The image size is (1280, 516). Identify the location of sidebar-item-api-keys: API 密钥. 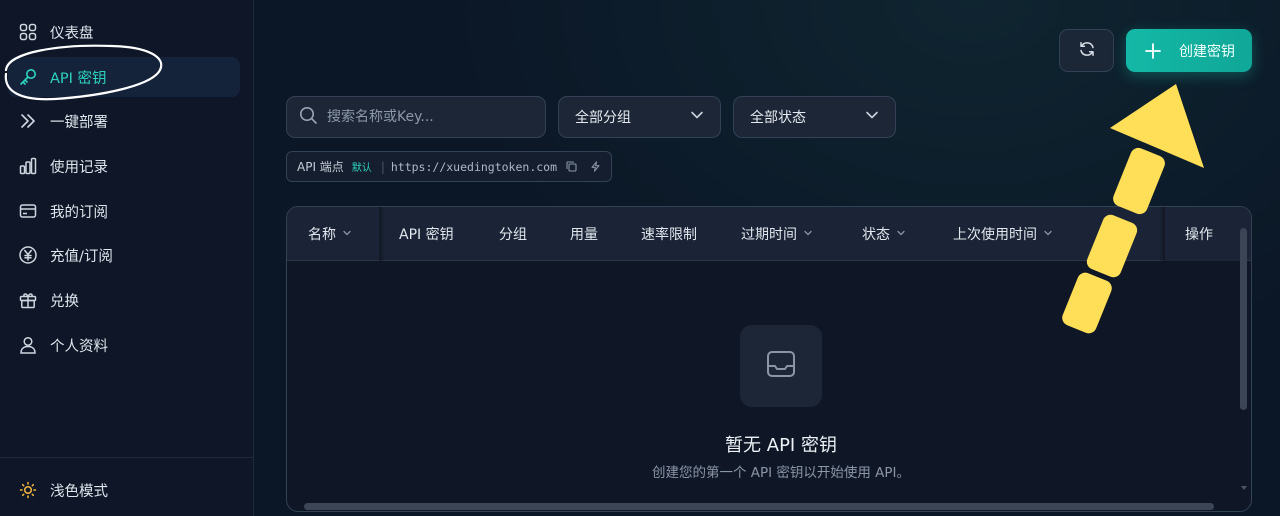
(124, 77).